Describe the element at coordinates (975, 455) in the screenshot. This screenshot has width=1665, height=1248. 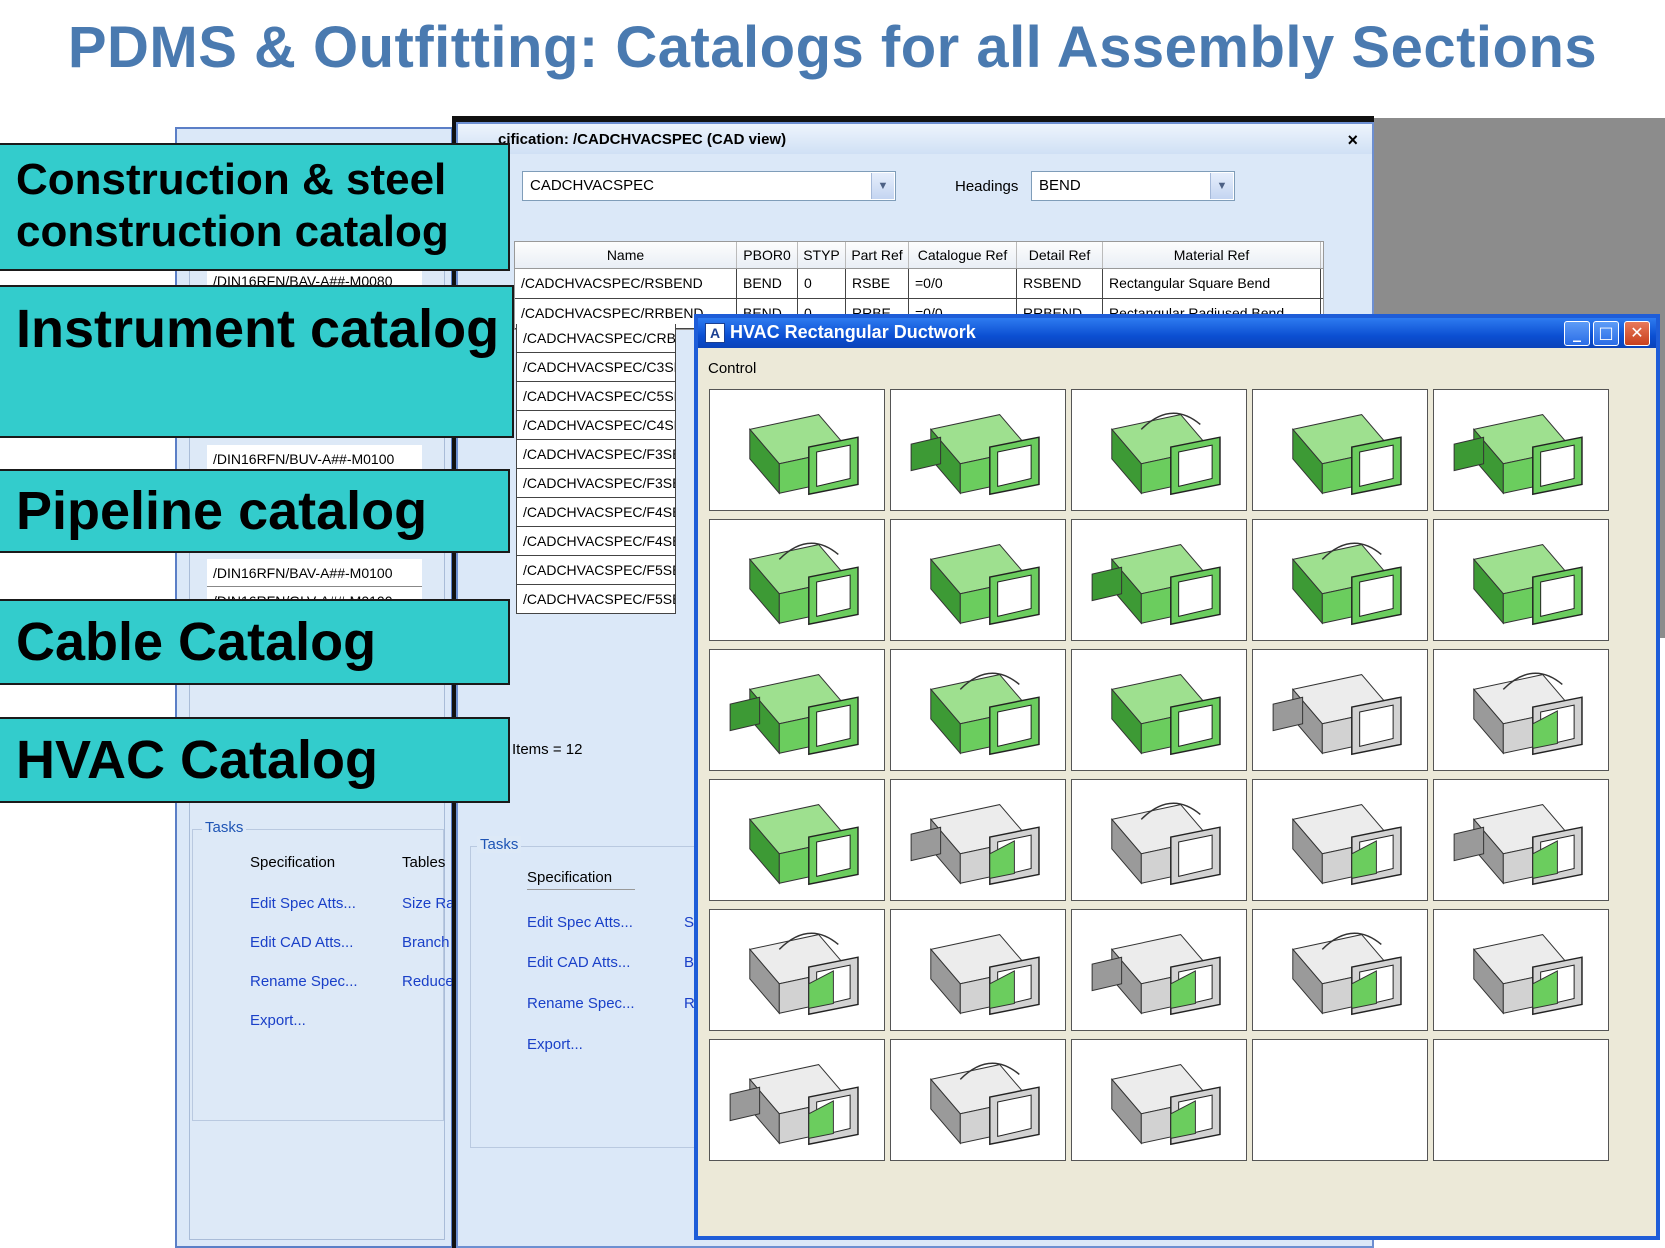
I see `taper-duct-icon` at that location.